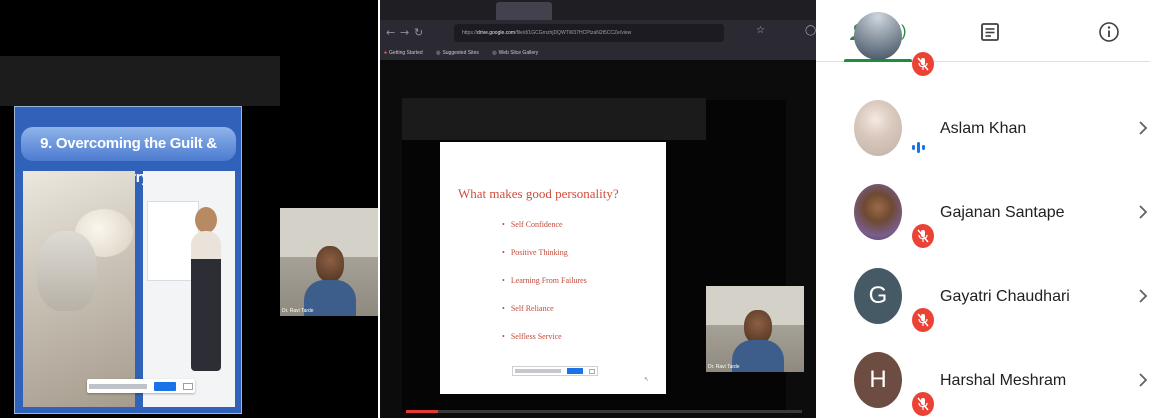  I want to click on progress-fill, so click(422, 411).